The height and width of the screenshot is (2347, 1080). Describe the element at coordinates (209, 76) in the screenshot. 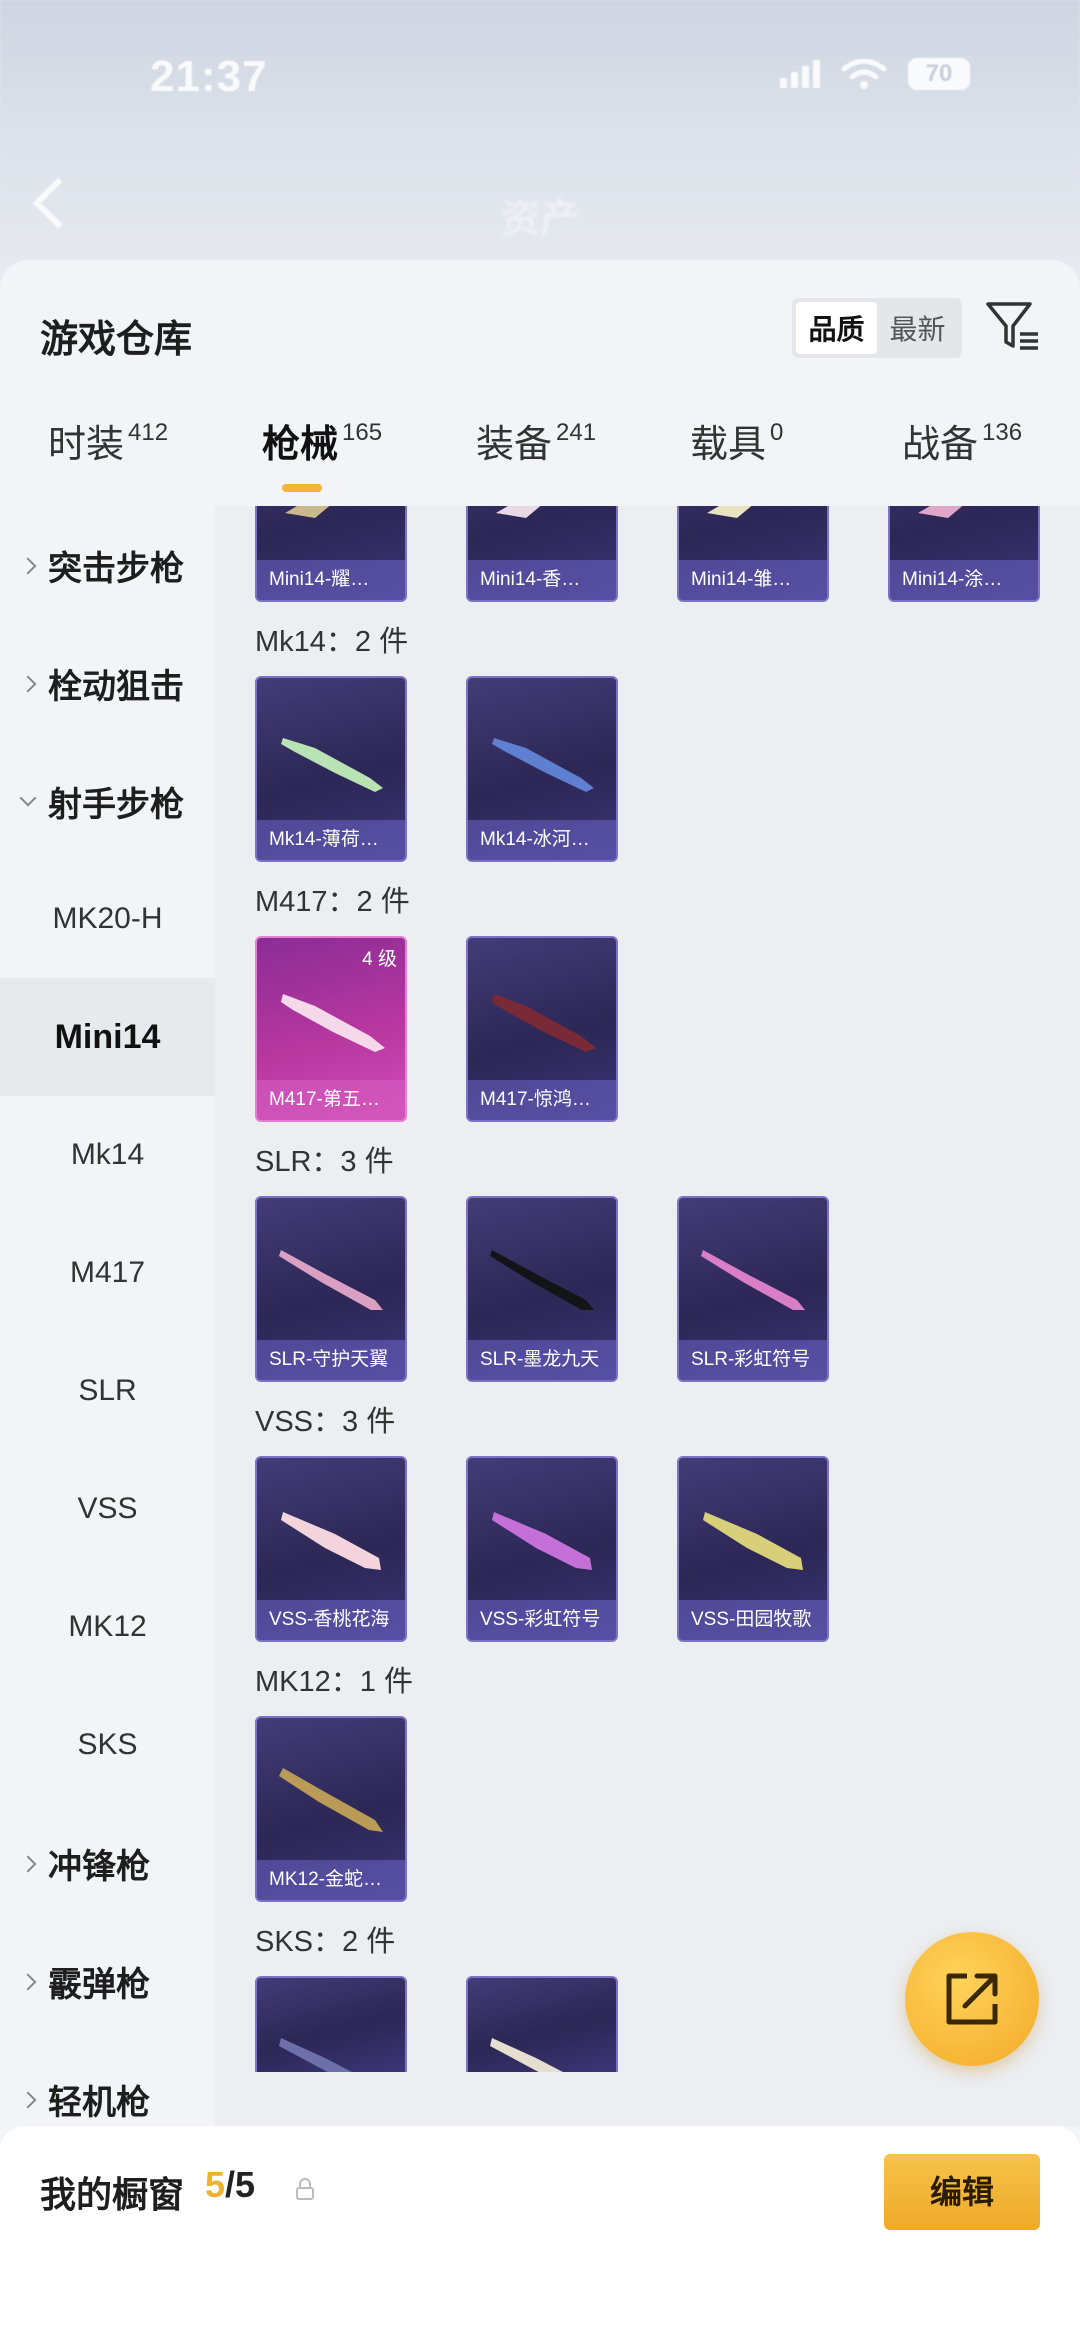

I see `status-time: 21:37` at that location.